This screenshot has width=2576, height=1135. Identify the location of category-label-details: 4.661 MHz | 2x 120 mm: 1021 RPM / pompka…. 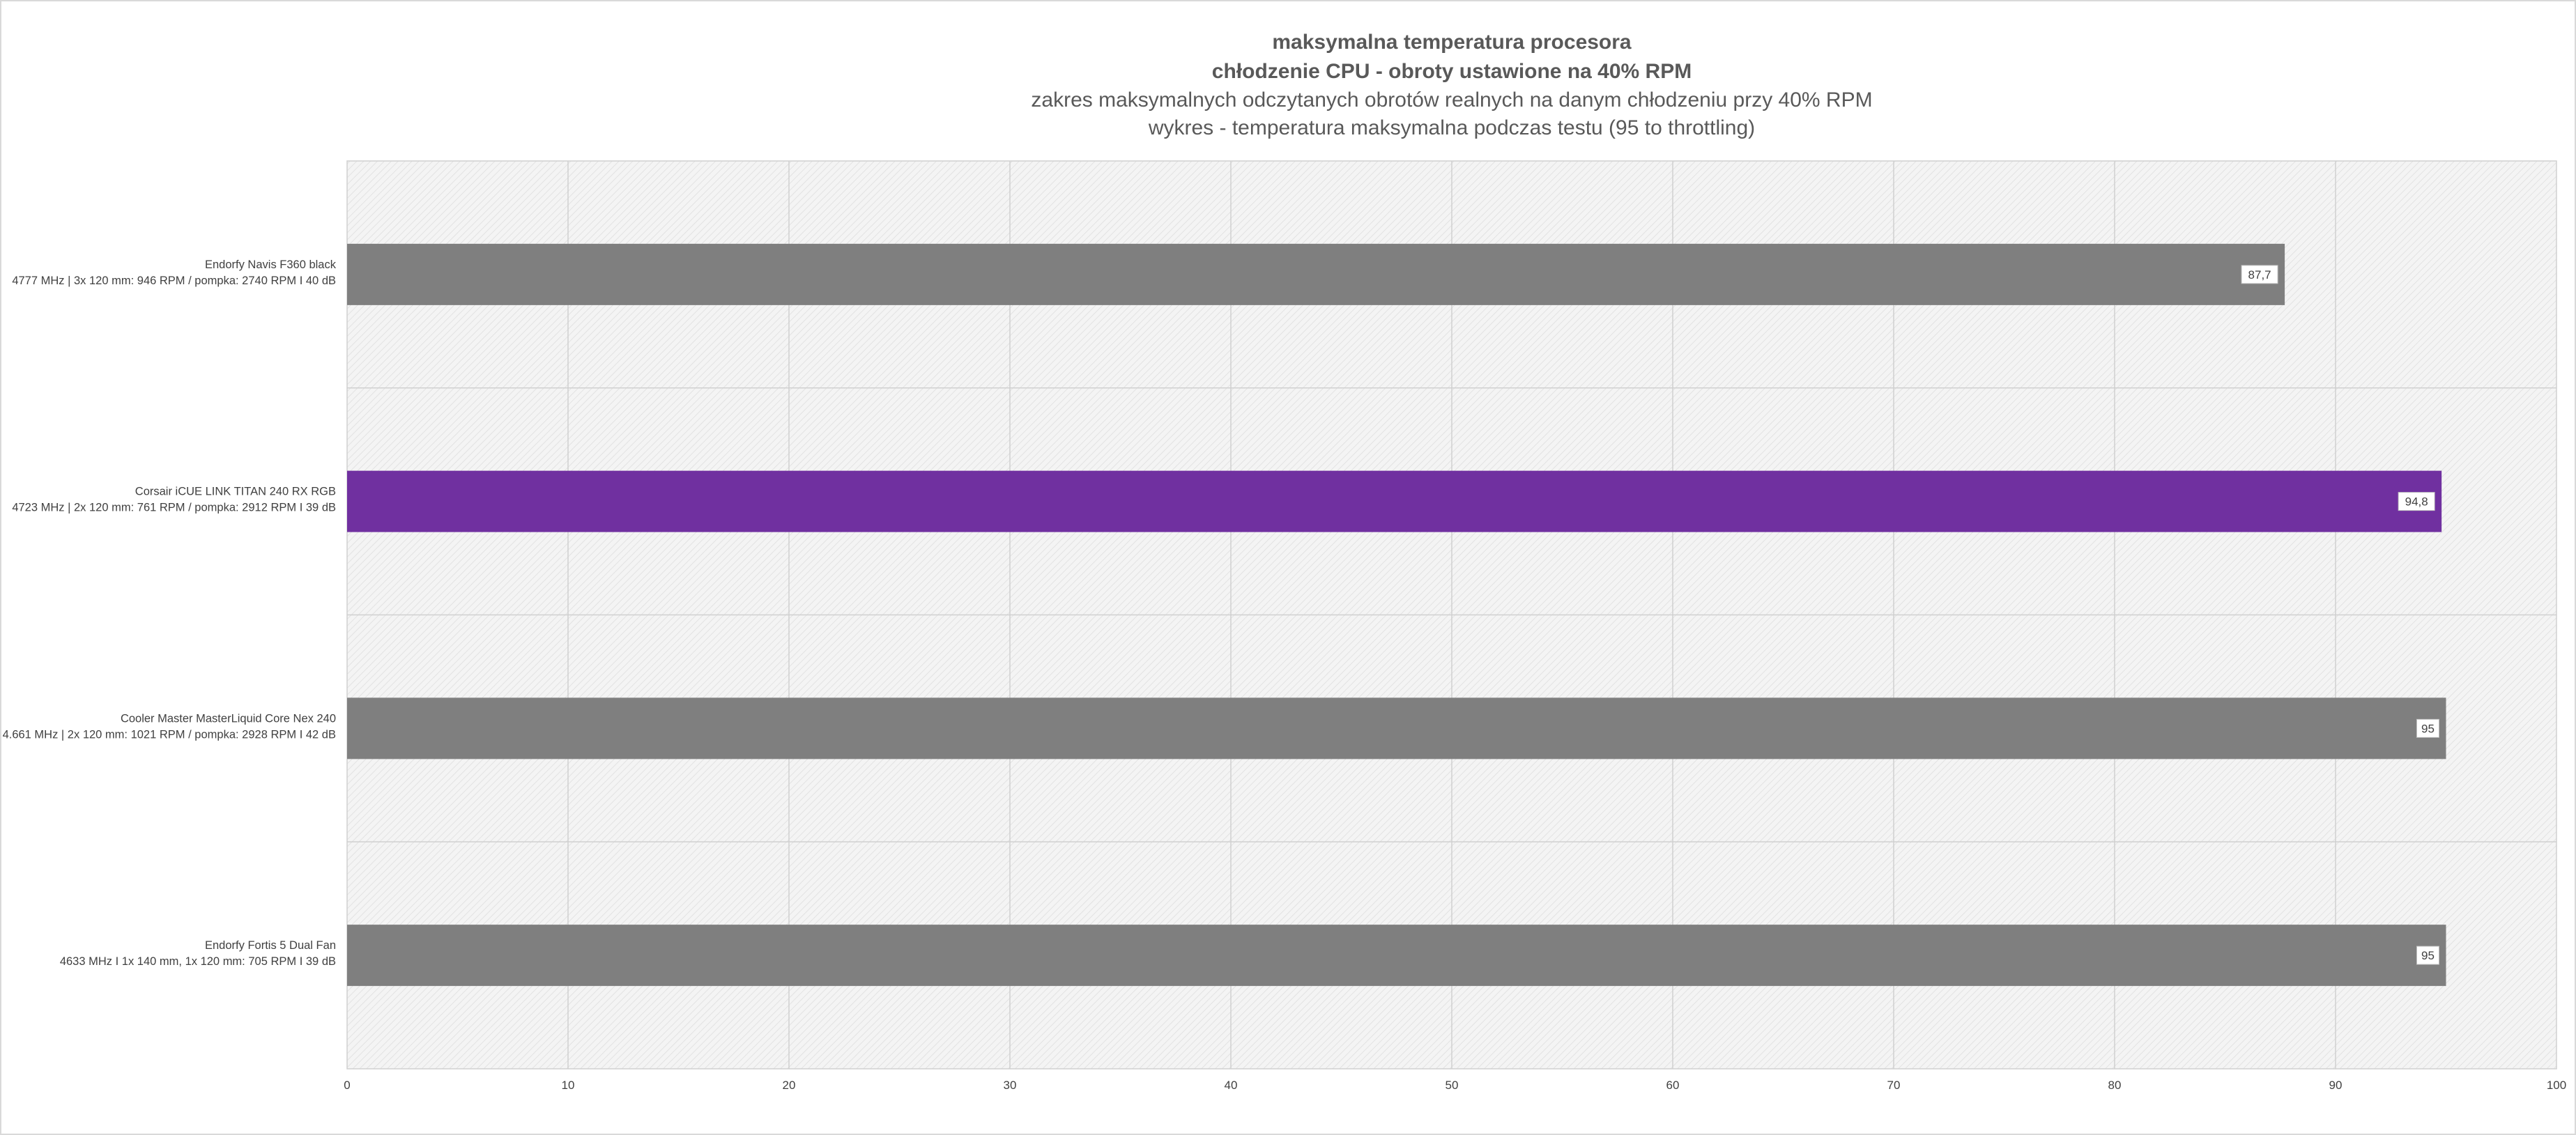
(169, 734).